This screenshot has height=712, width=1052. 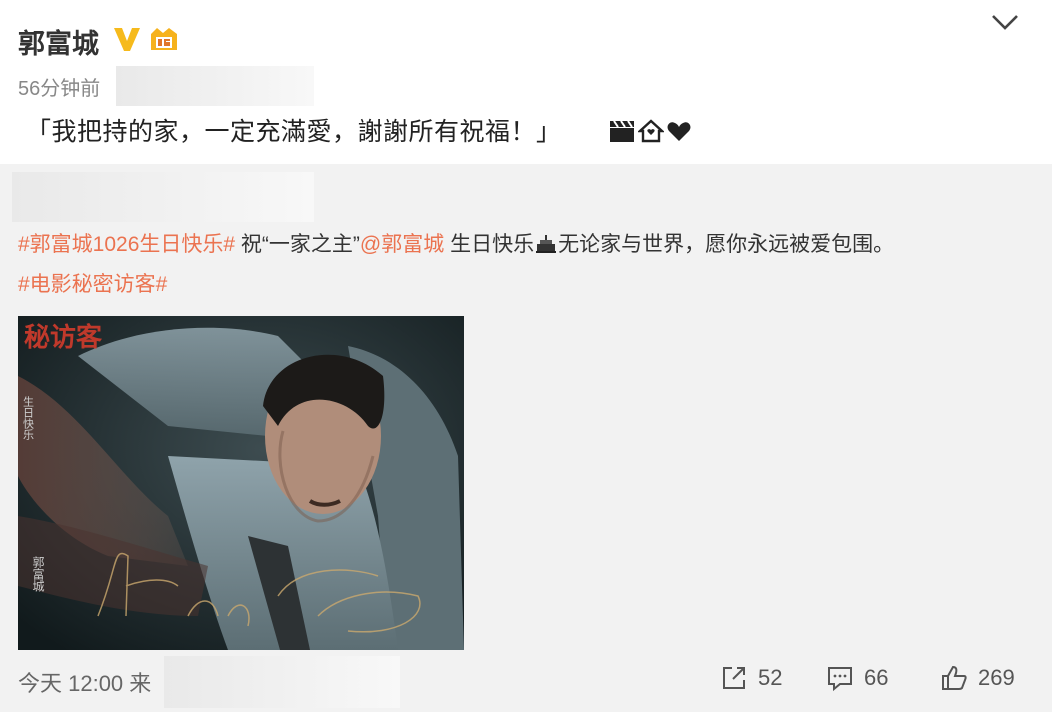 What do you see at coordinates (857, 678) in the screenshot?
I see `comment-button: 66` at bounding box center [857, 678].